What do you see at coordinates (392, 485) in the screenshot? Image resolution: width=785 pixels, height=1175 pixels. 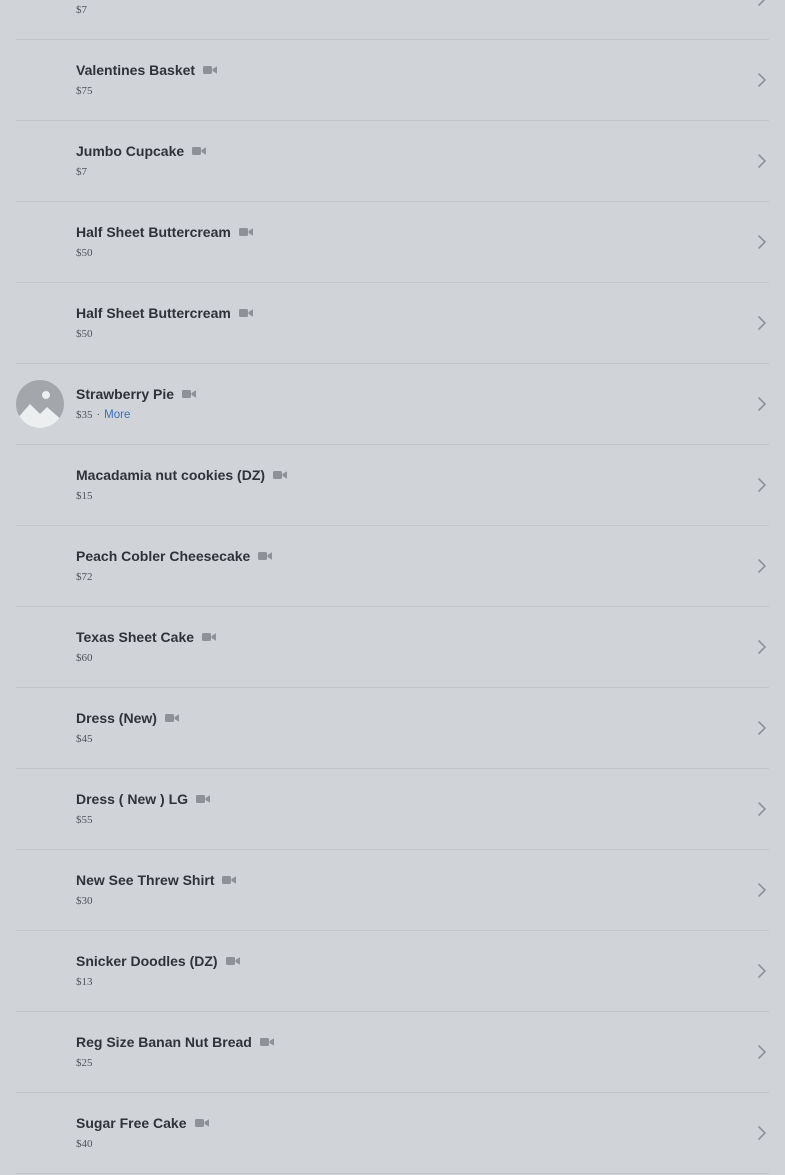 I see `list-item: Macadamia nut cookies (DZ) $15` at bounding box center [392, 485].